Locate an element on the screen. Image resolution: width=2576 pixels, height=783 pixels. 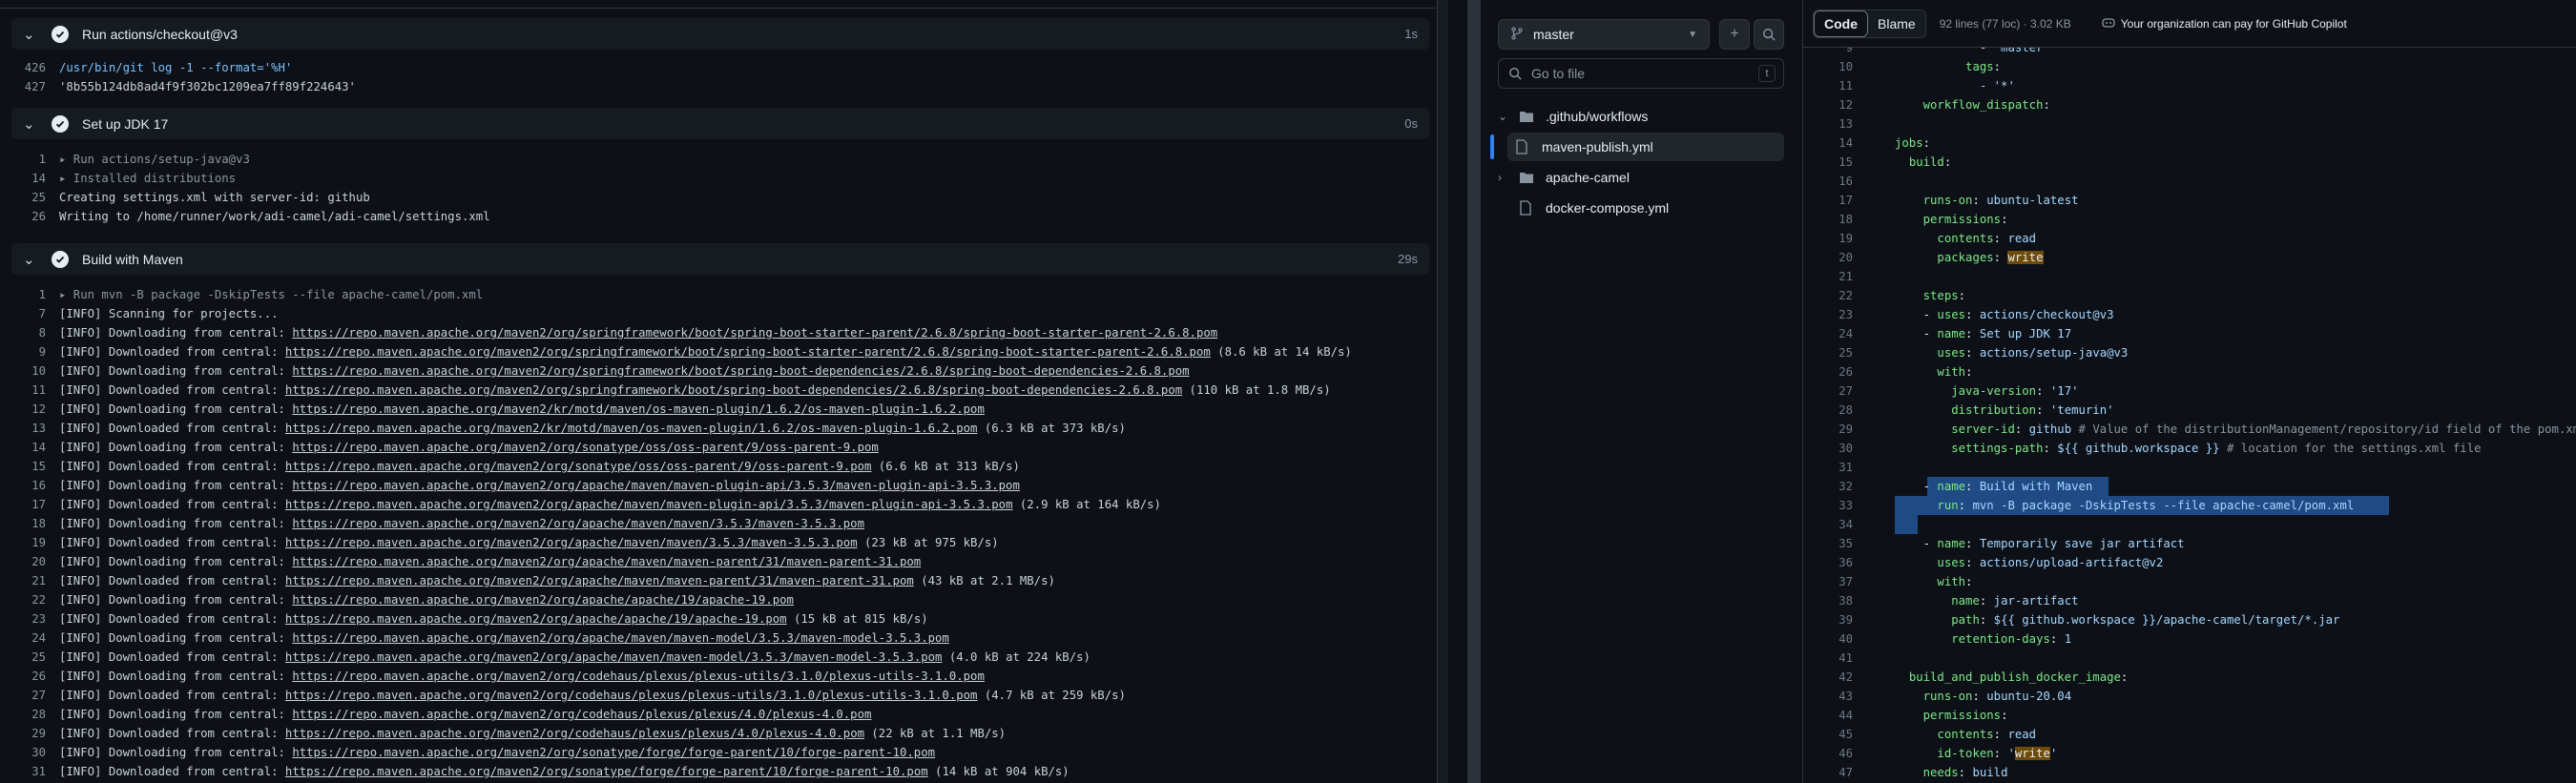
line-number: 32 is located at coordinates (1828, 486).